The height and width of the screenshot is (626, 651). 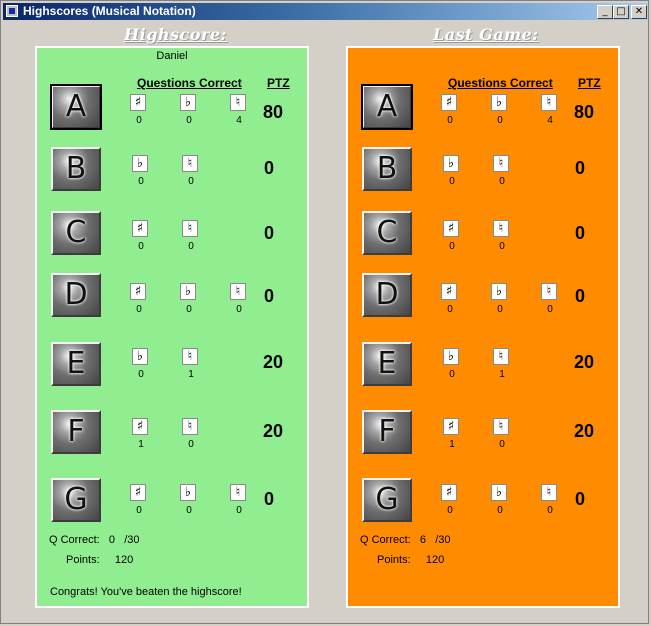 I want to click on highscore-heading: Highscore:, so click(x=175, y=34).